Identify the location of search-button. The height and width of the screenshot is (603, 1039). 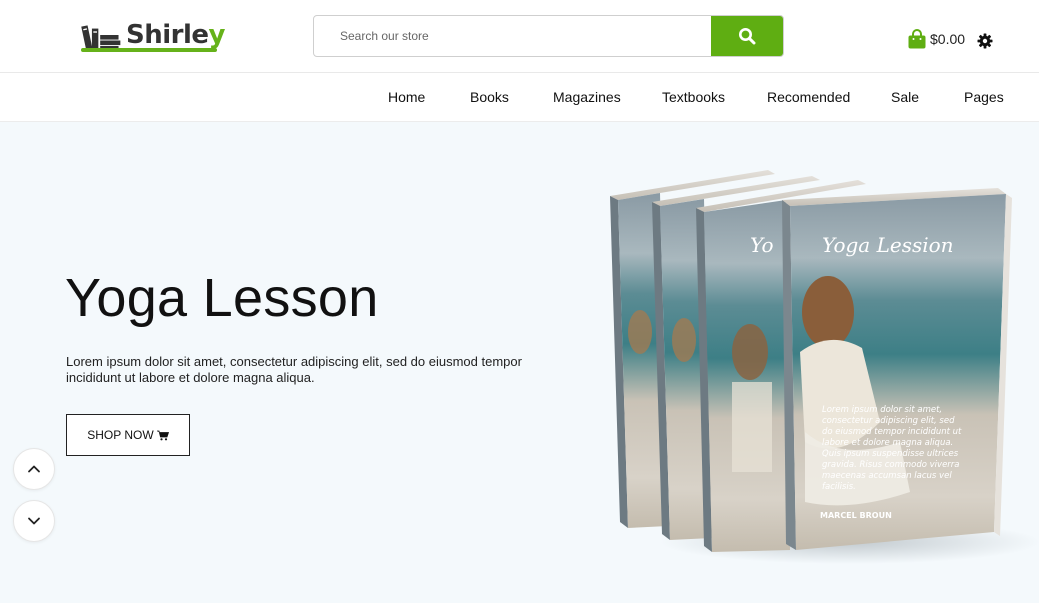
(747, 36).